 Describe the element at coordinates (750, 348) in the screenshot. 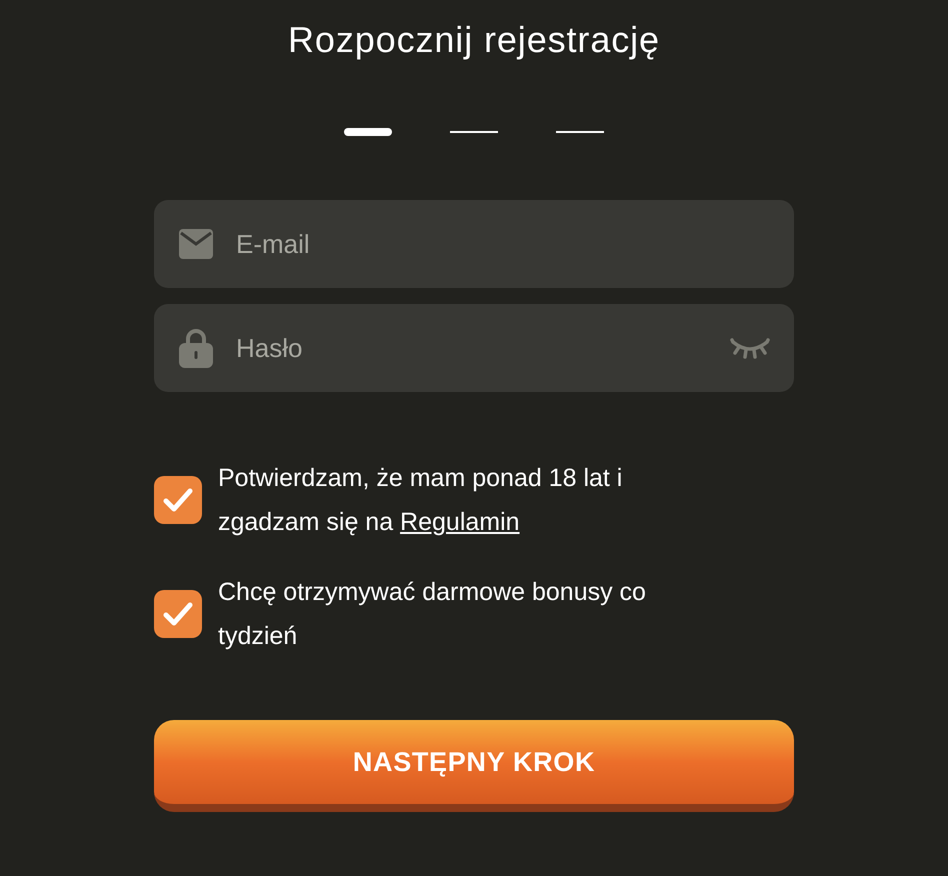

I see `eye-closed-icon` at that location.